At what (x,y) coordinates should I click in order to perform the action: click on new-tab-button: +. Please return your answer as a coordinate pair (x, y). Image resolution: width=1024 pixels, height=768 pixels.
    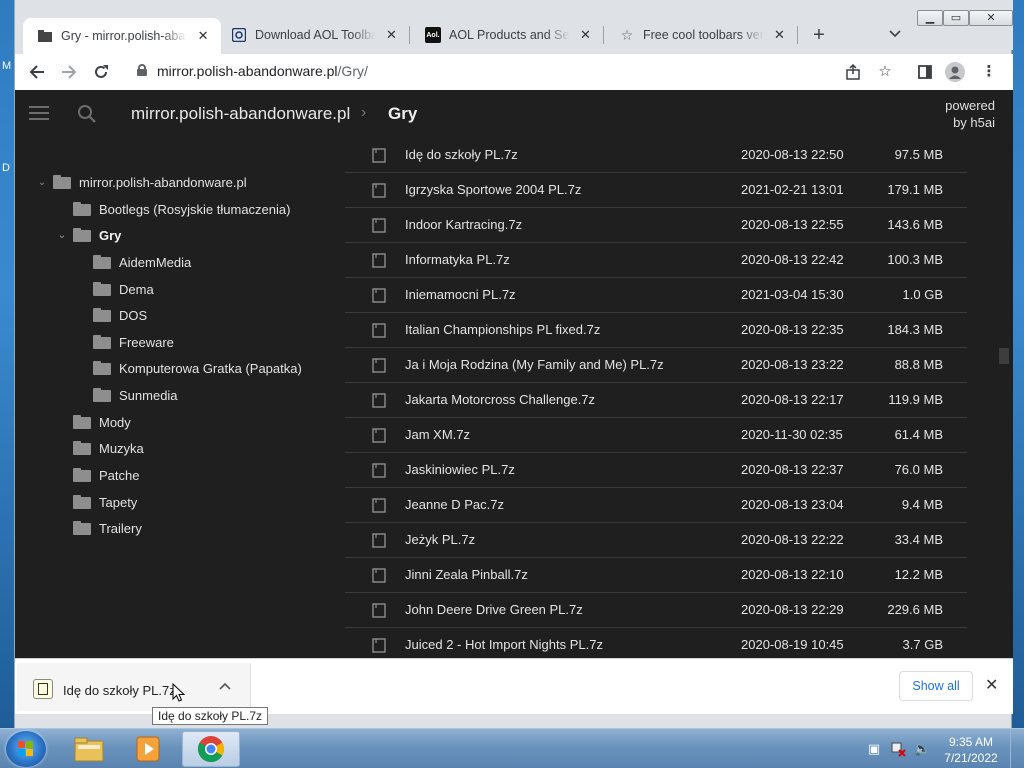
    Looking at the image, I should click on (819, 36).